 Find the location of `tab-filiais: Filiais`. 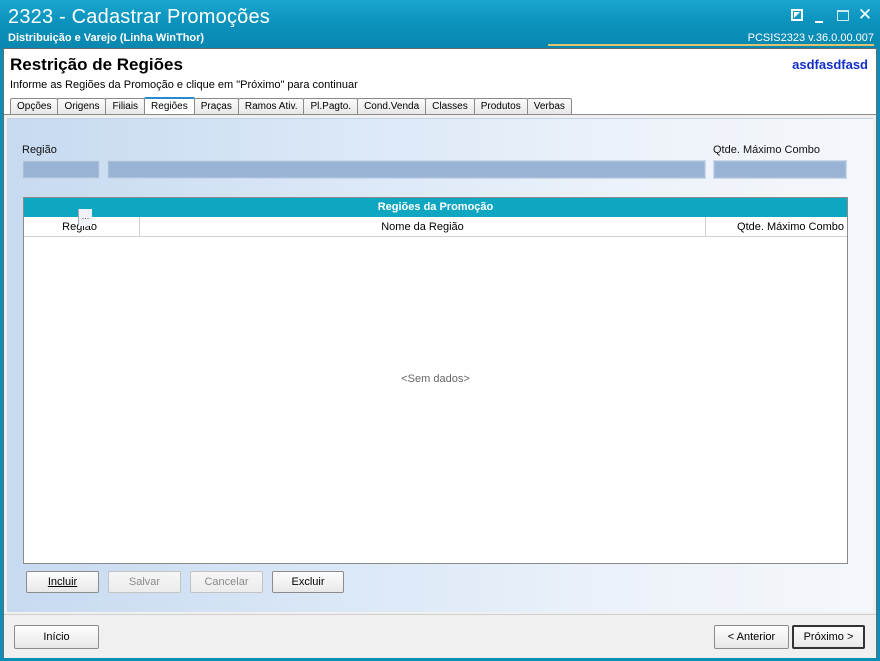

tab-filiais: Filiais is located at coordinates (125, 106).